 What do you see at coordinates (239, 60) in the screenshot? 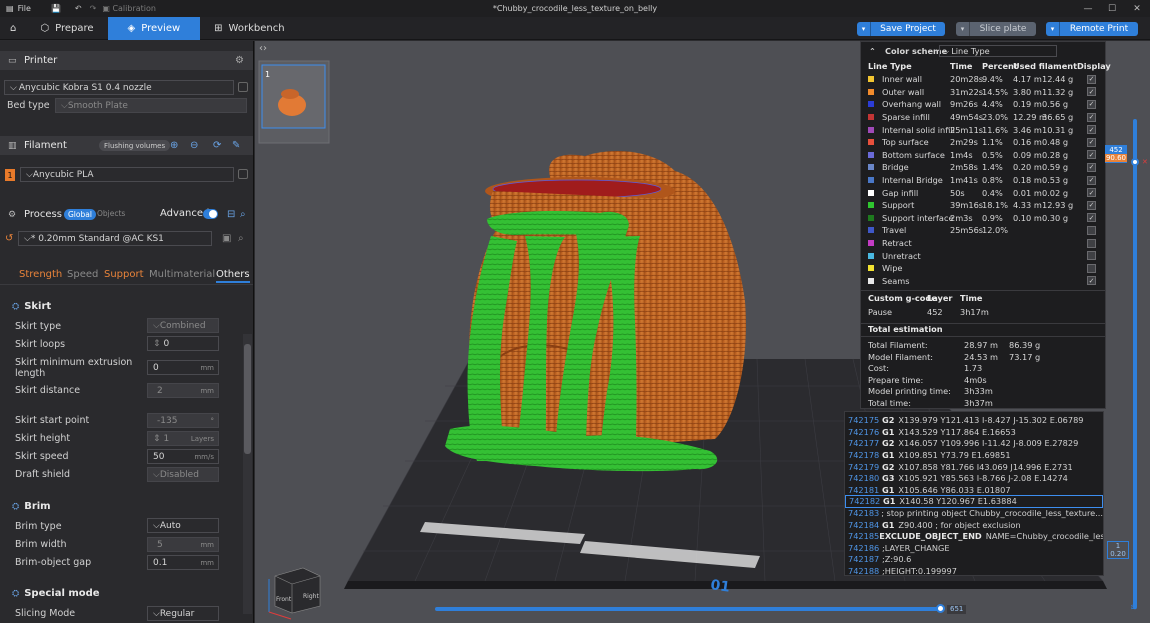
I see `settings-icon: ⚙` at bounding box center [239, 60].